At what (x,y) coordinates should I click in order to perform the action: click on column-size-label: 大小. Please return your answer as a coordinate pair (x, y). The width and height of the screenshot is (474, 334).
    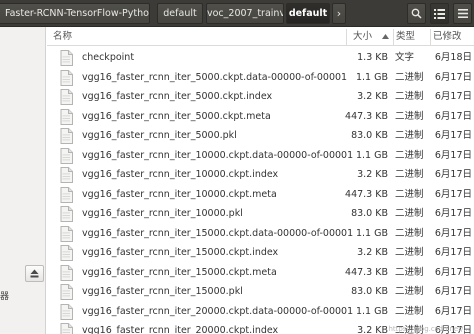
    Looking at the image, I should click on (363, 36).